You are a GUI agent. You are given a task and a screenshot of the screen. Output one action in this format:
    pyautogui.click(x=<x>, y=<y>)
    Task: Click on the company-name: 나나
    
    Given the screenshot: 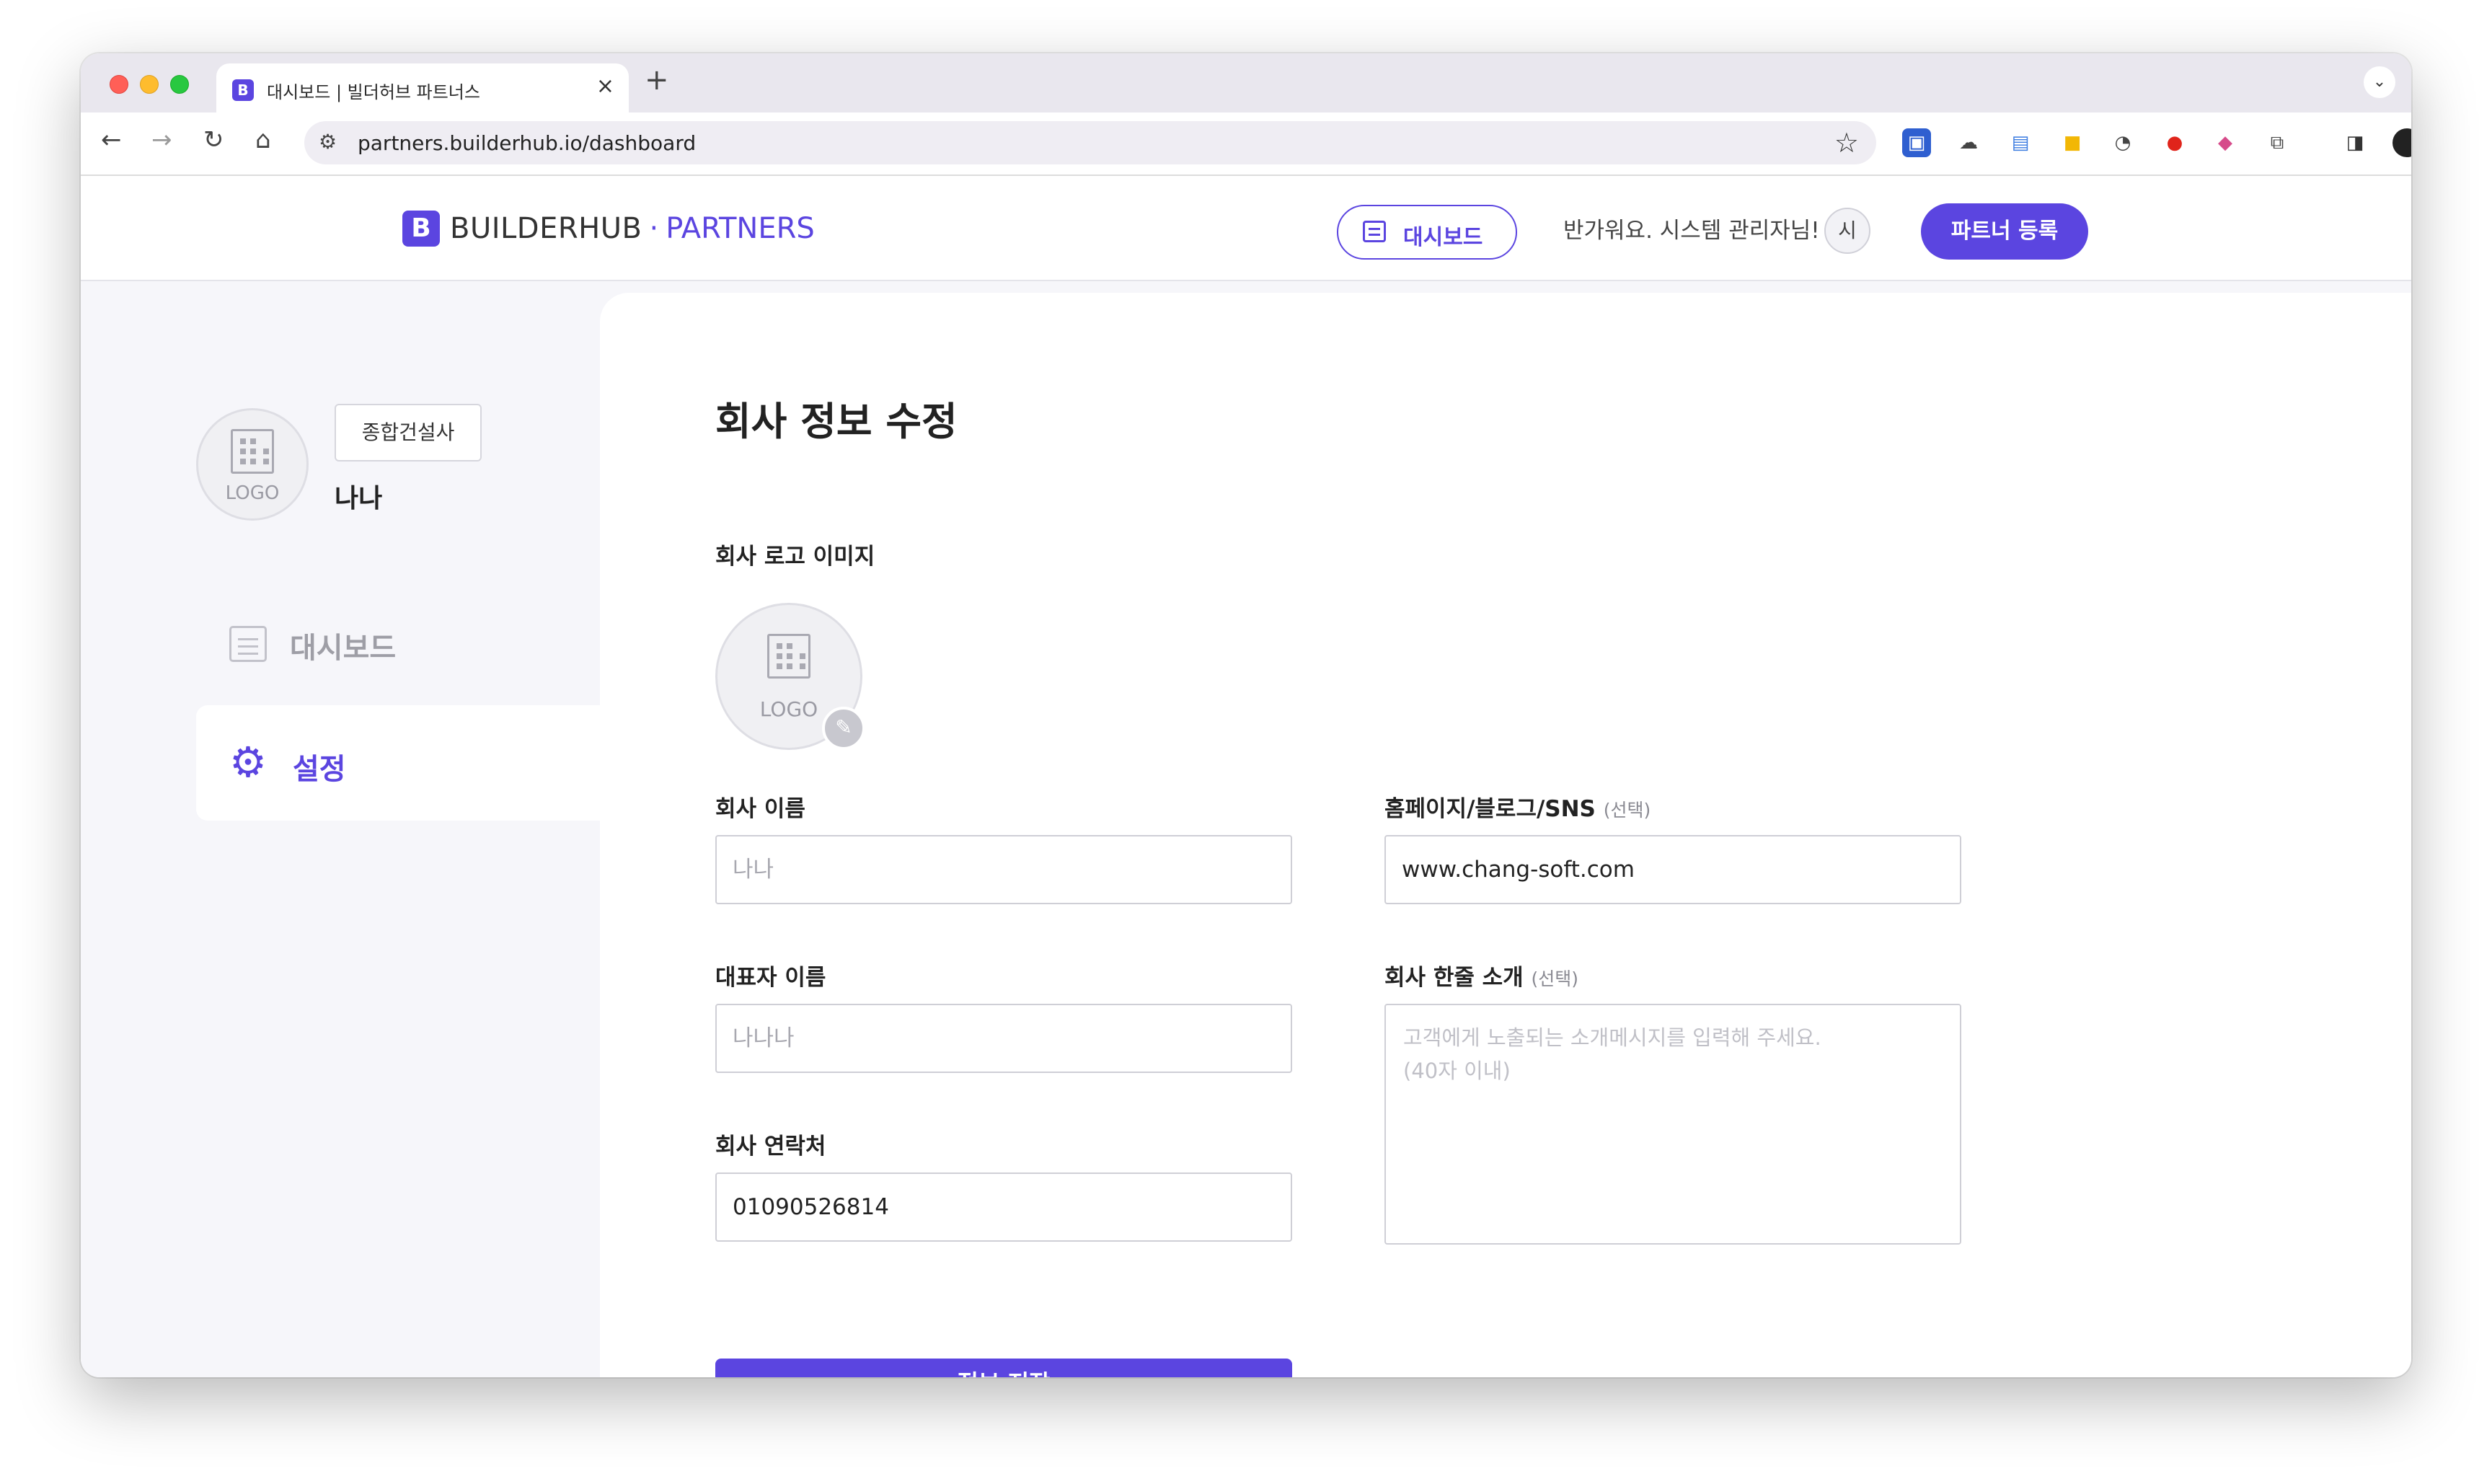 What is the action you would take?
    pyautogui.click(x=359, y=498)
    